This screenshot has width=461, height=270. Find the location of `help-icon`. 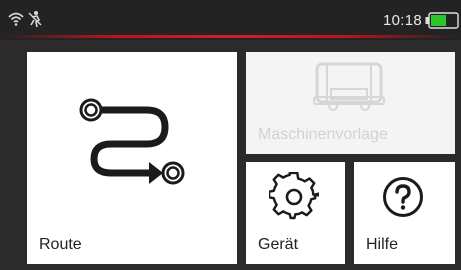

help-icon is located at coordinates (403, 197).